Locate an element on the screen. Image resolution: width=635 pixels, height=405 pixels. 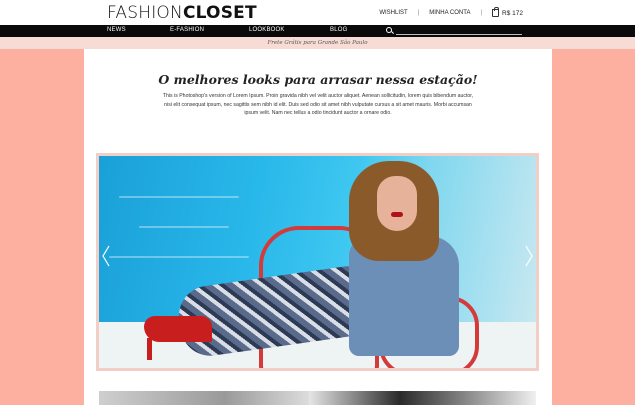
chevron-right-icon is located at coordinates (529, 256).